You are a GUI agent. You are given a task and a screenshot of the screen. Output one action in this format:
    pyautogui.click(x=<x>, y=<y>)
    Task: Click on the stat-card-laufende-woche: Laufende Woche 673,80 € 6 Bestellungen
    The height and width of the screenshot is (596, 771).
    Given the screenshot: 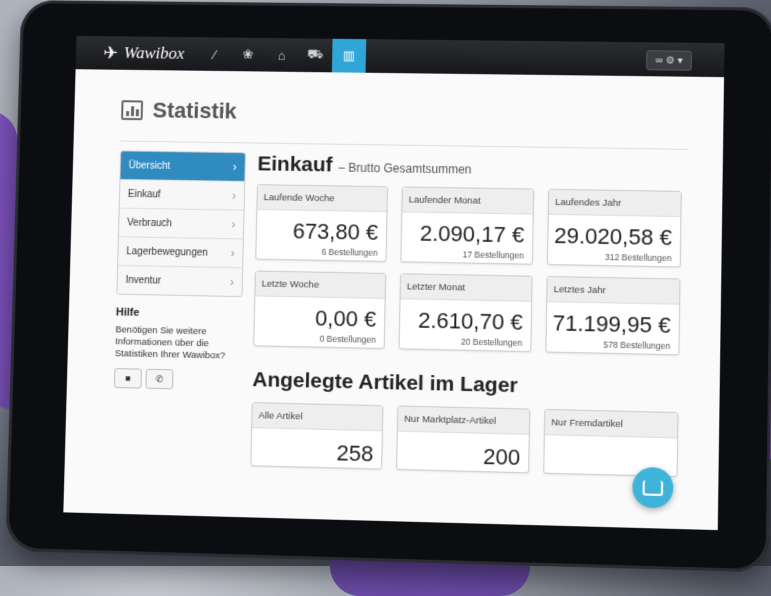 What is the action you would take?
    pyautogui.click(x=321, y=223)
    